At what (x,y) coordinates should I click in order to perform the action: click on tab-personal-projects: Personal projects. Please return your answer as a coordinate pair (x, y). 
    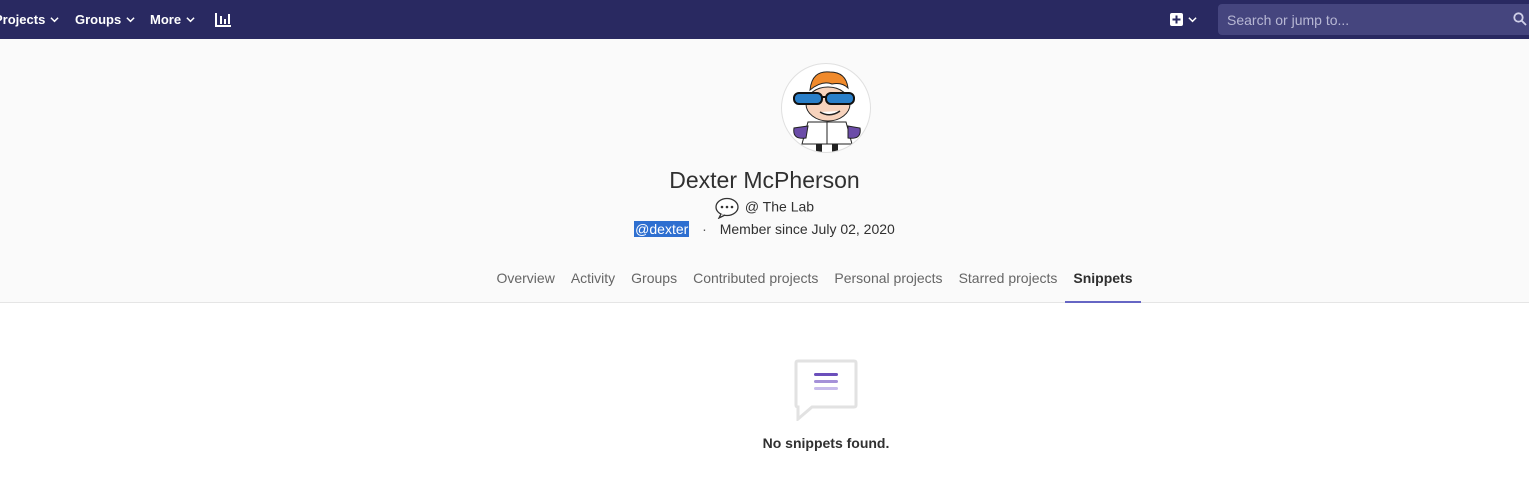
    Looking at the image, I should click on (888, 282).